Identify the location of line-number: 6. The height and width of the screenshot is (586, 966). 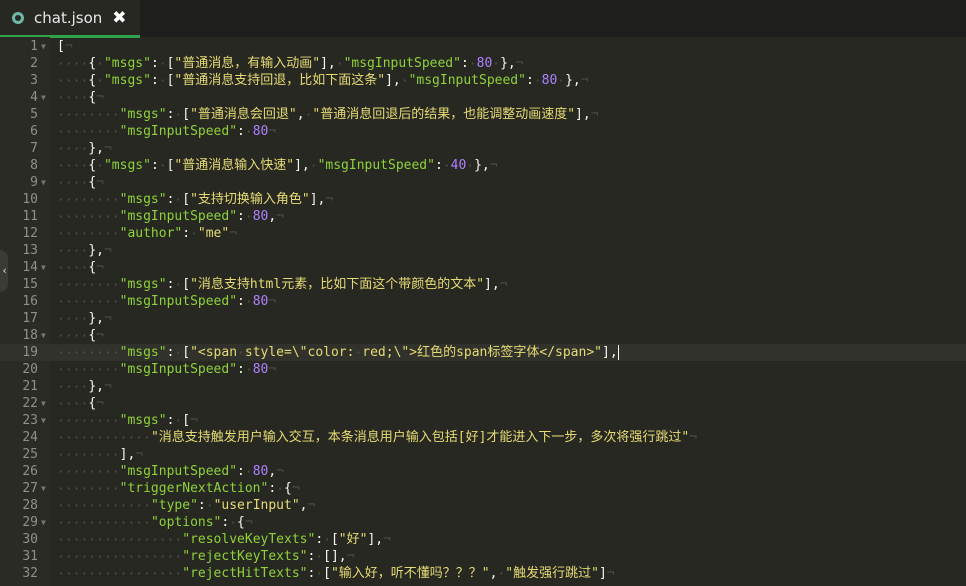
(34, 131).